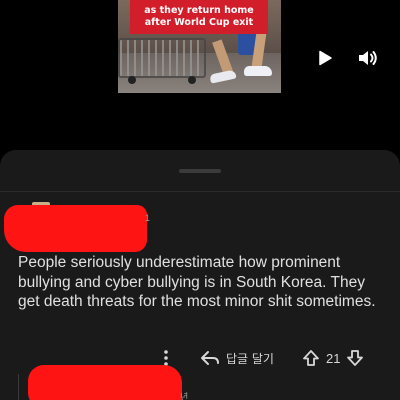 This screenshot has height=400, width=400. Describe the element at coordinates (200, 191) in the screenshot. I see `divider` at that location.